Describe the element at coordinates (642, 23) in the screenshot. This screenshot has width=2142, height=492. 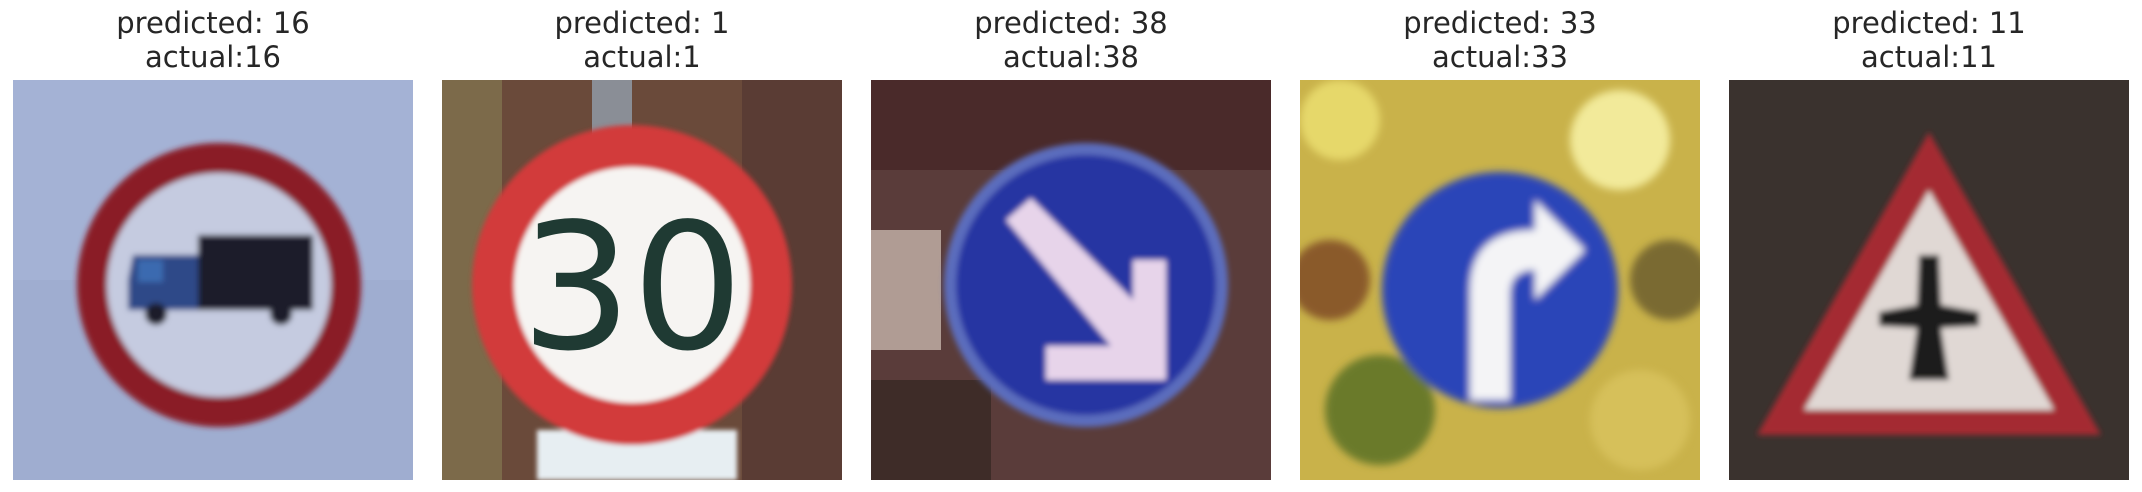
I see `predicted-label: predicted: 1` at that location.